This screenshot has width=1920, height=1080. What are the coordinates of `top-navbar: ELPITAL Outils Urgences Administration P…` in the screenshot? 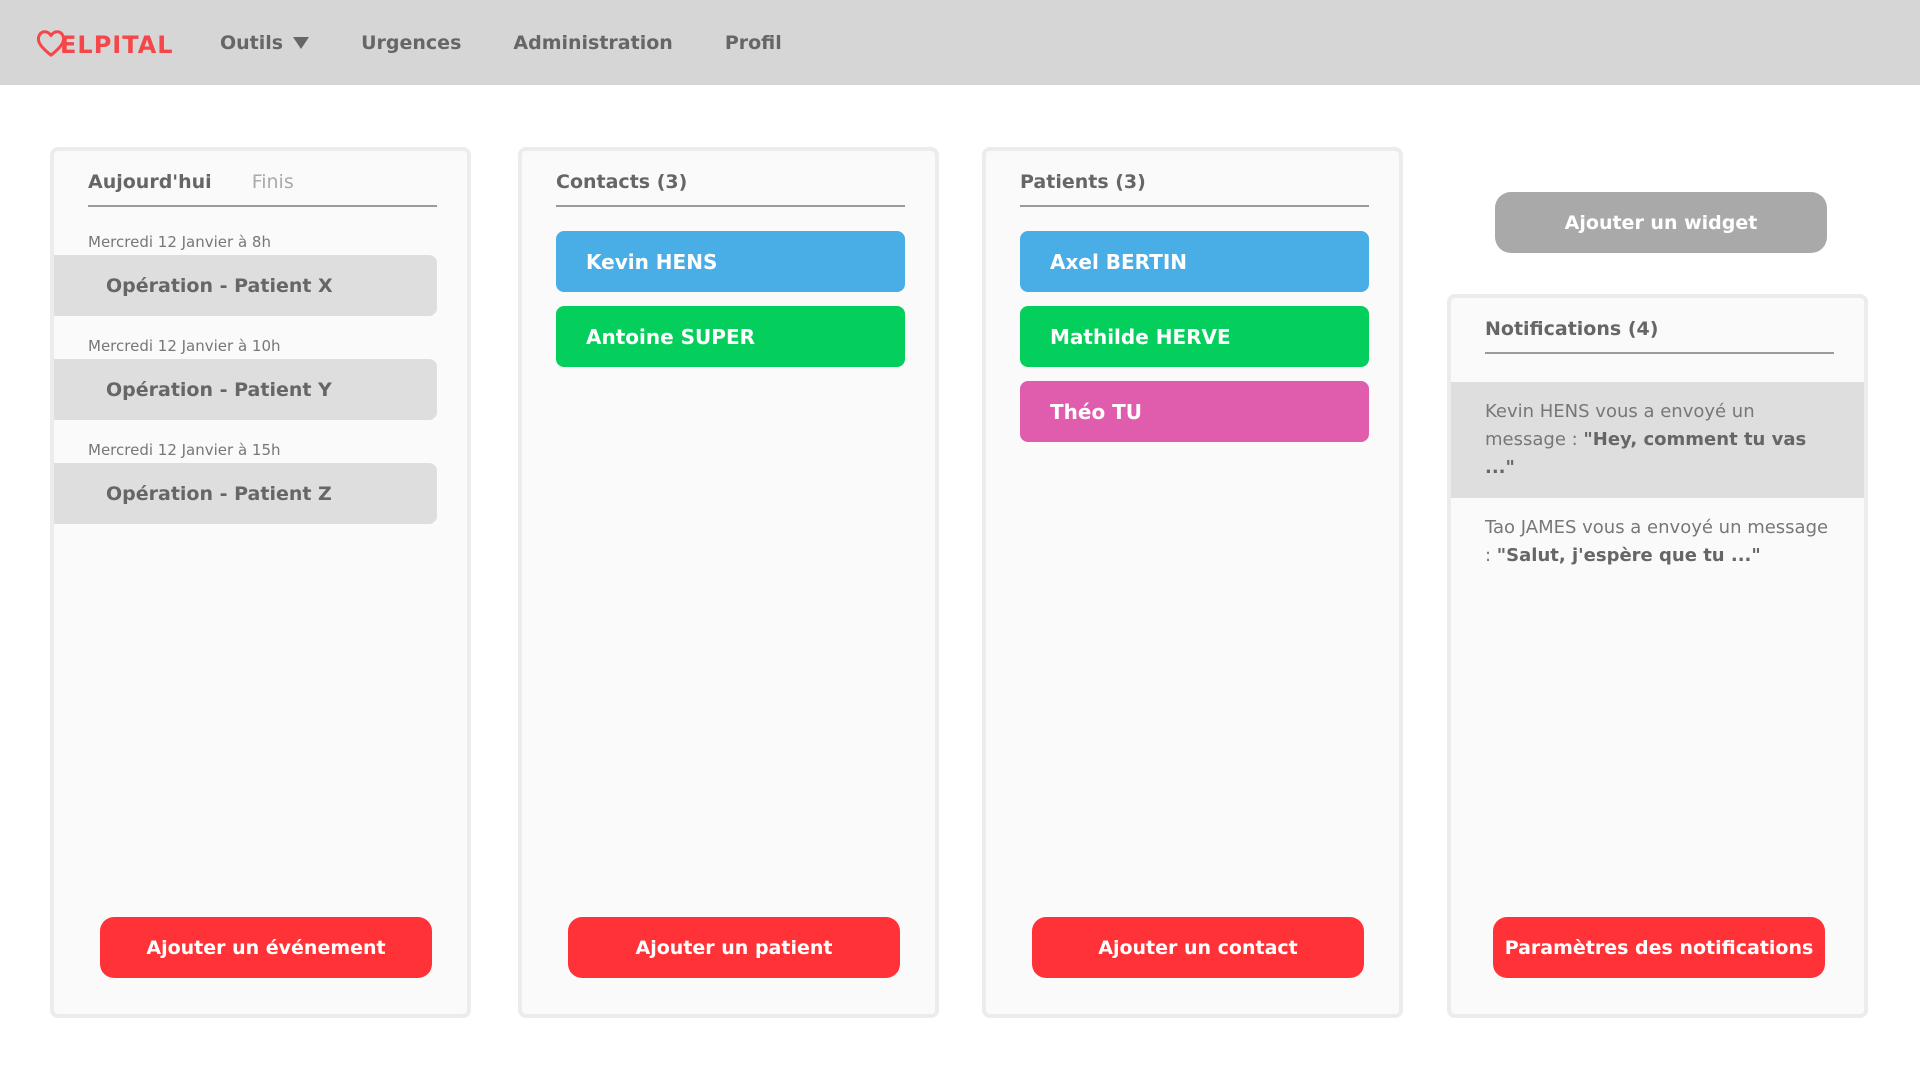 It's located at (960, 42).